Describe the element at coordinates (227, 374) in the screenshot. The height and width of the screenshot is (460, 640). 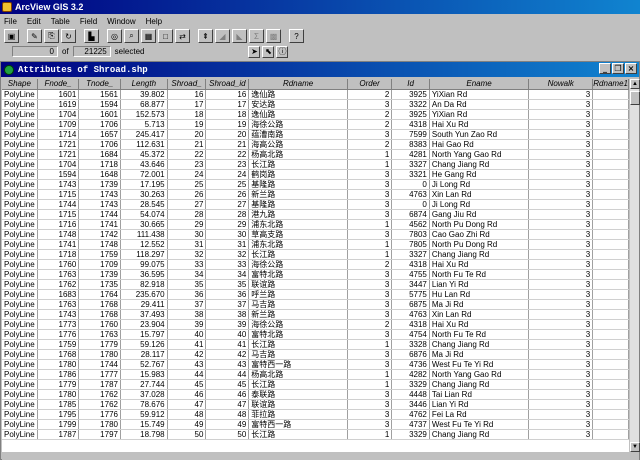
I see `table-cell: 44` at that location.